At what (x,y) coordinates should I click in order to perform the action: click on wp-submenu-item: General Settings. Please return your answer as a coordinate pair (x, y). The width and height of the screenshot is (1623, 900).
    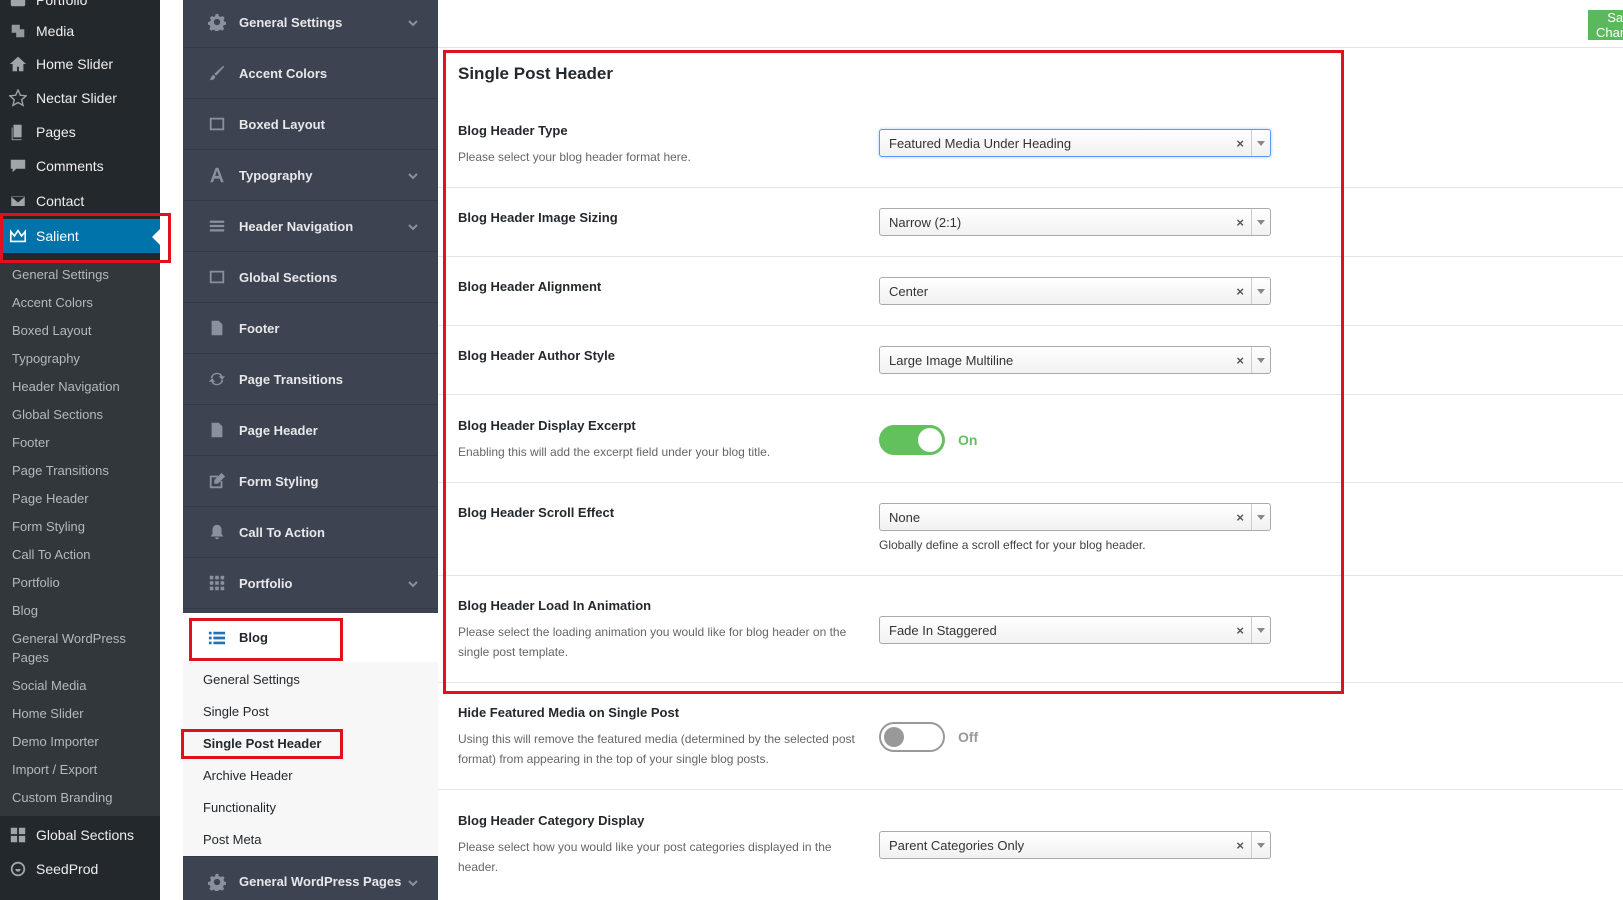
    Looking at the image, I should click on (82, 274).